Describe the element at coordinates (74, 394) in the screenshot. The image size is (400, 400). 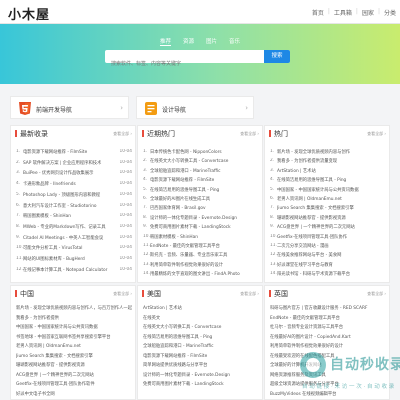
I see `list-item: 好派中文电子书全网` at that location.